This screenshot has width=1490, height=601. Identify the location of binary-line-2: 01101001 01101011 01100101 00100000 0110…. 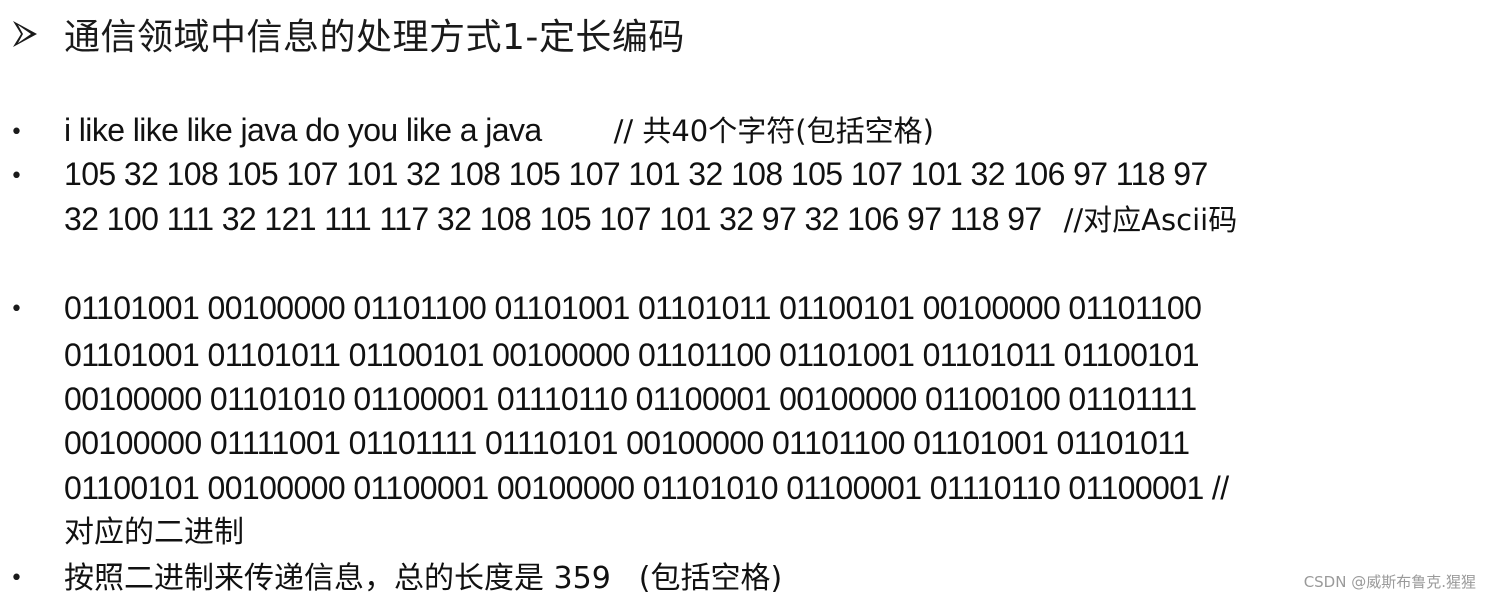
(631, 355).